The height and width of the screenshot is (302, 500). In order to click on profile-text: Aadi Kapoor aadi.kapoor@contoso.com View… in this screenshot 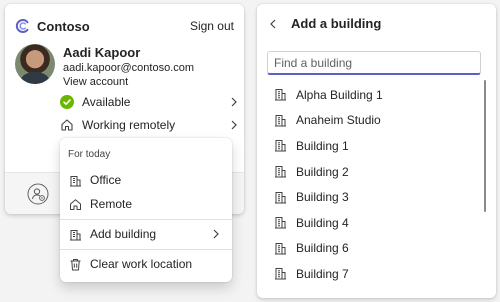, I will do `click(128, 66)`.